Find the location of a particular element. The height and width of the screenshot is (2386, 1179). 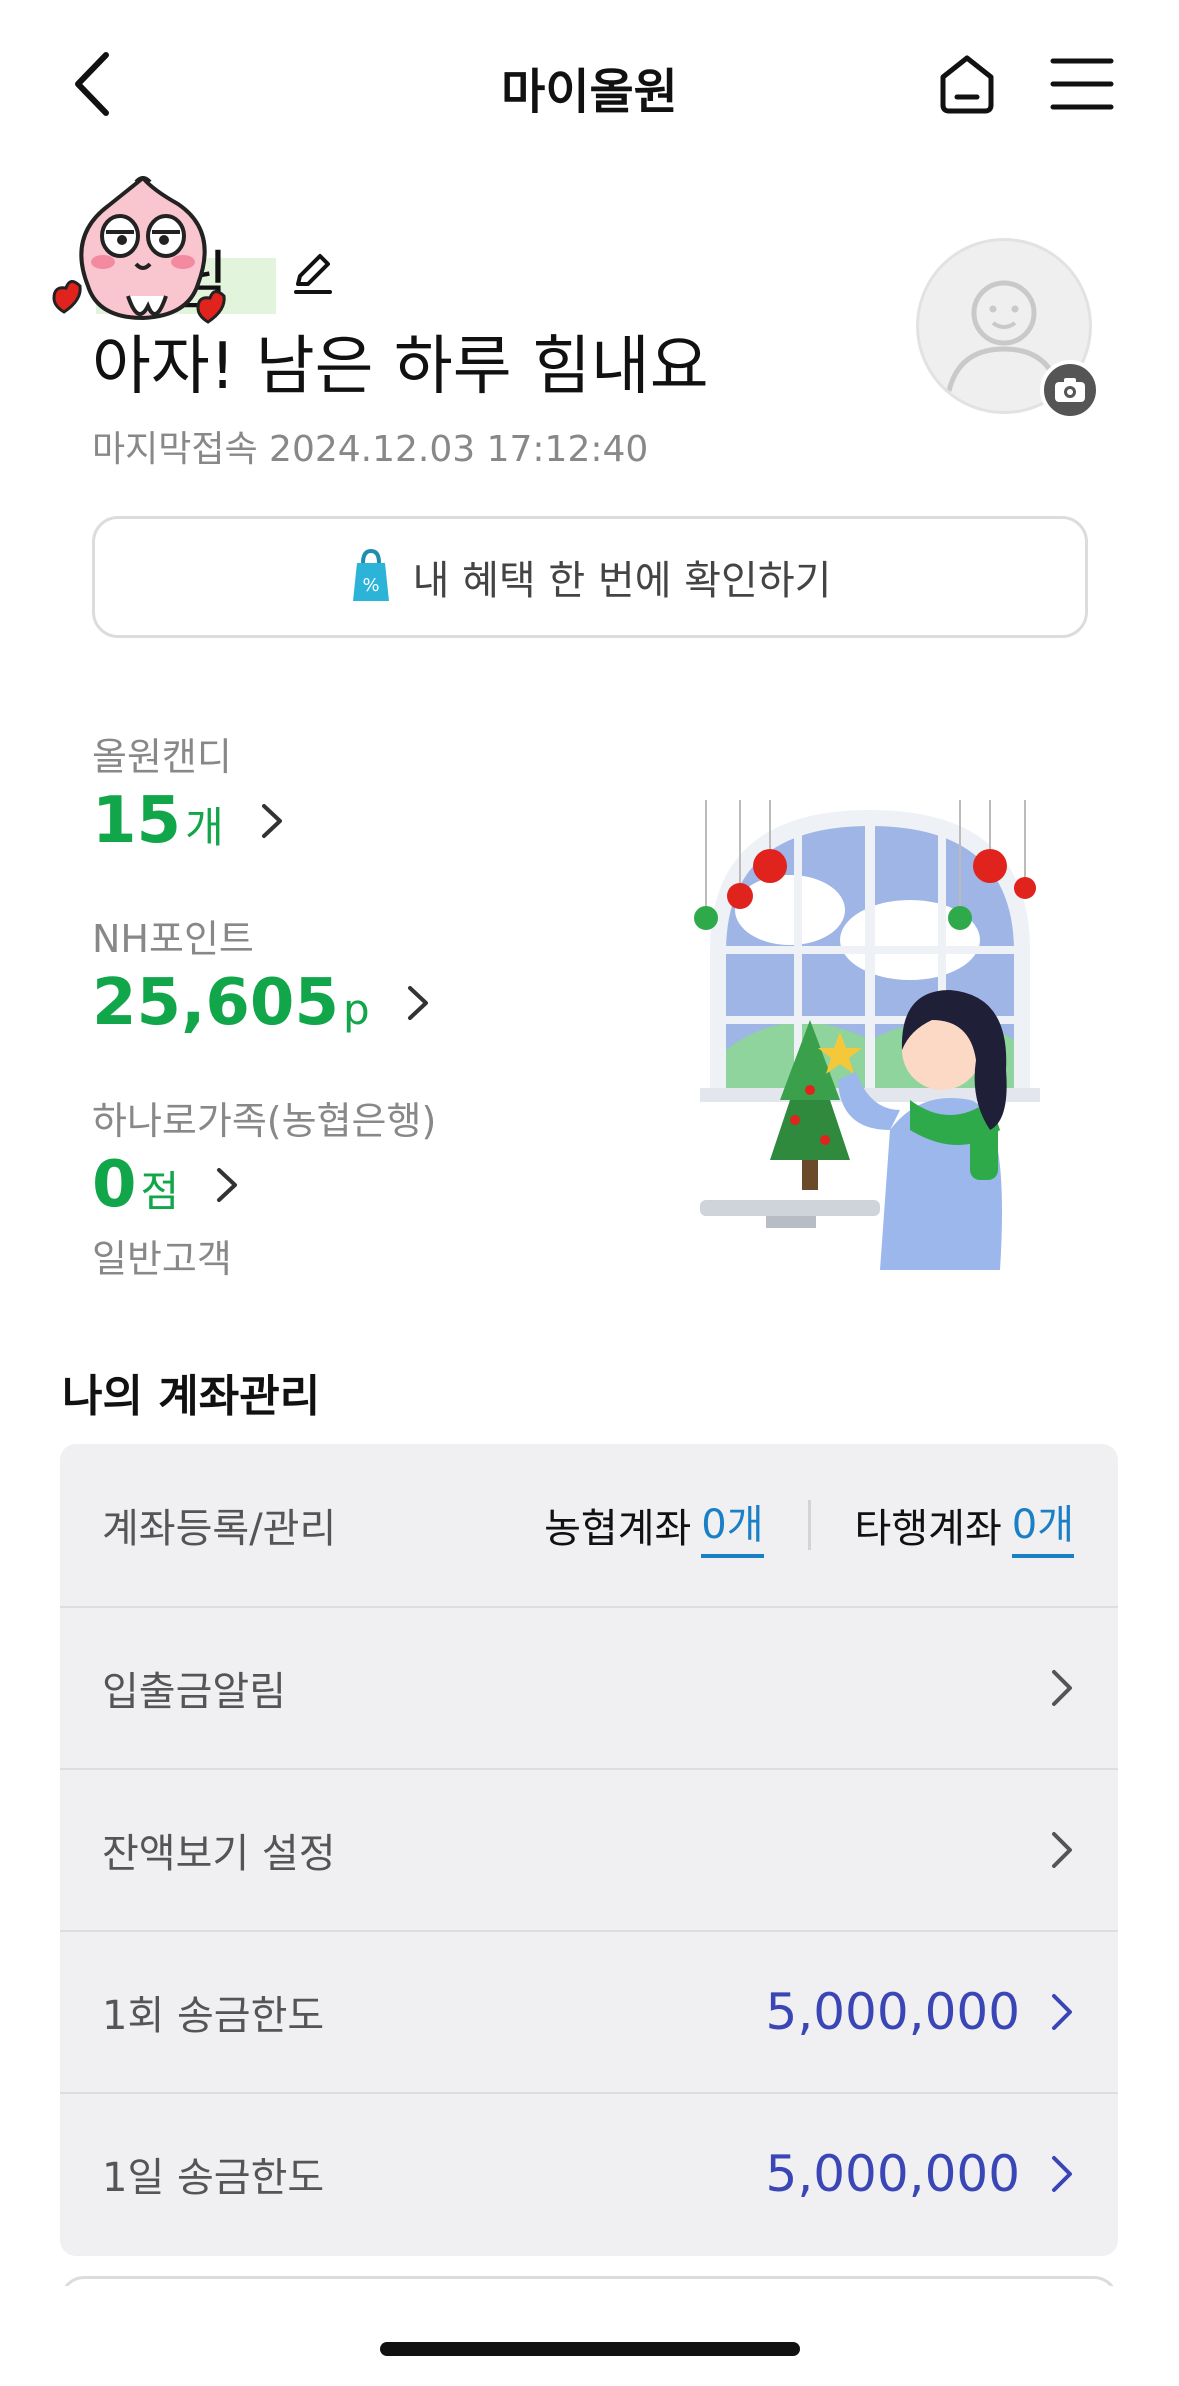

candy-label: 올원캔디 is located at coordinates (162, 757).